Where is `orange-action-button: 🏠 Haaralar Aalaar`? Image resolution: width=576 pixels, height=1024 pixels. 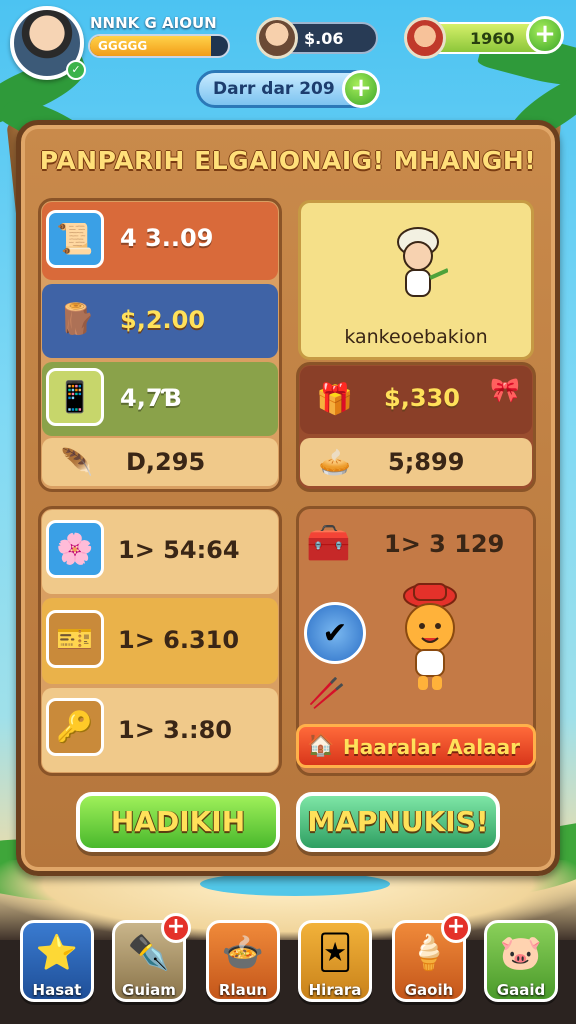 orange-action-button: 🏠 Haaralar Aalaar is located at coordinates (416, 746).